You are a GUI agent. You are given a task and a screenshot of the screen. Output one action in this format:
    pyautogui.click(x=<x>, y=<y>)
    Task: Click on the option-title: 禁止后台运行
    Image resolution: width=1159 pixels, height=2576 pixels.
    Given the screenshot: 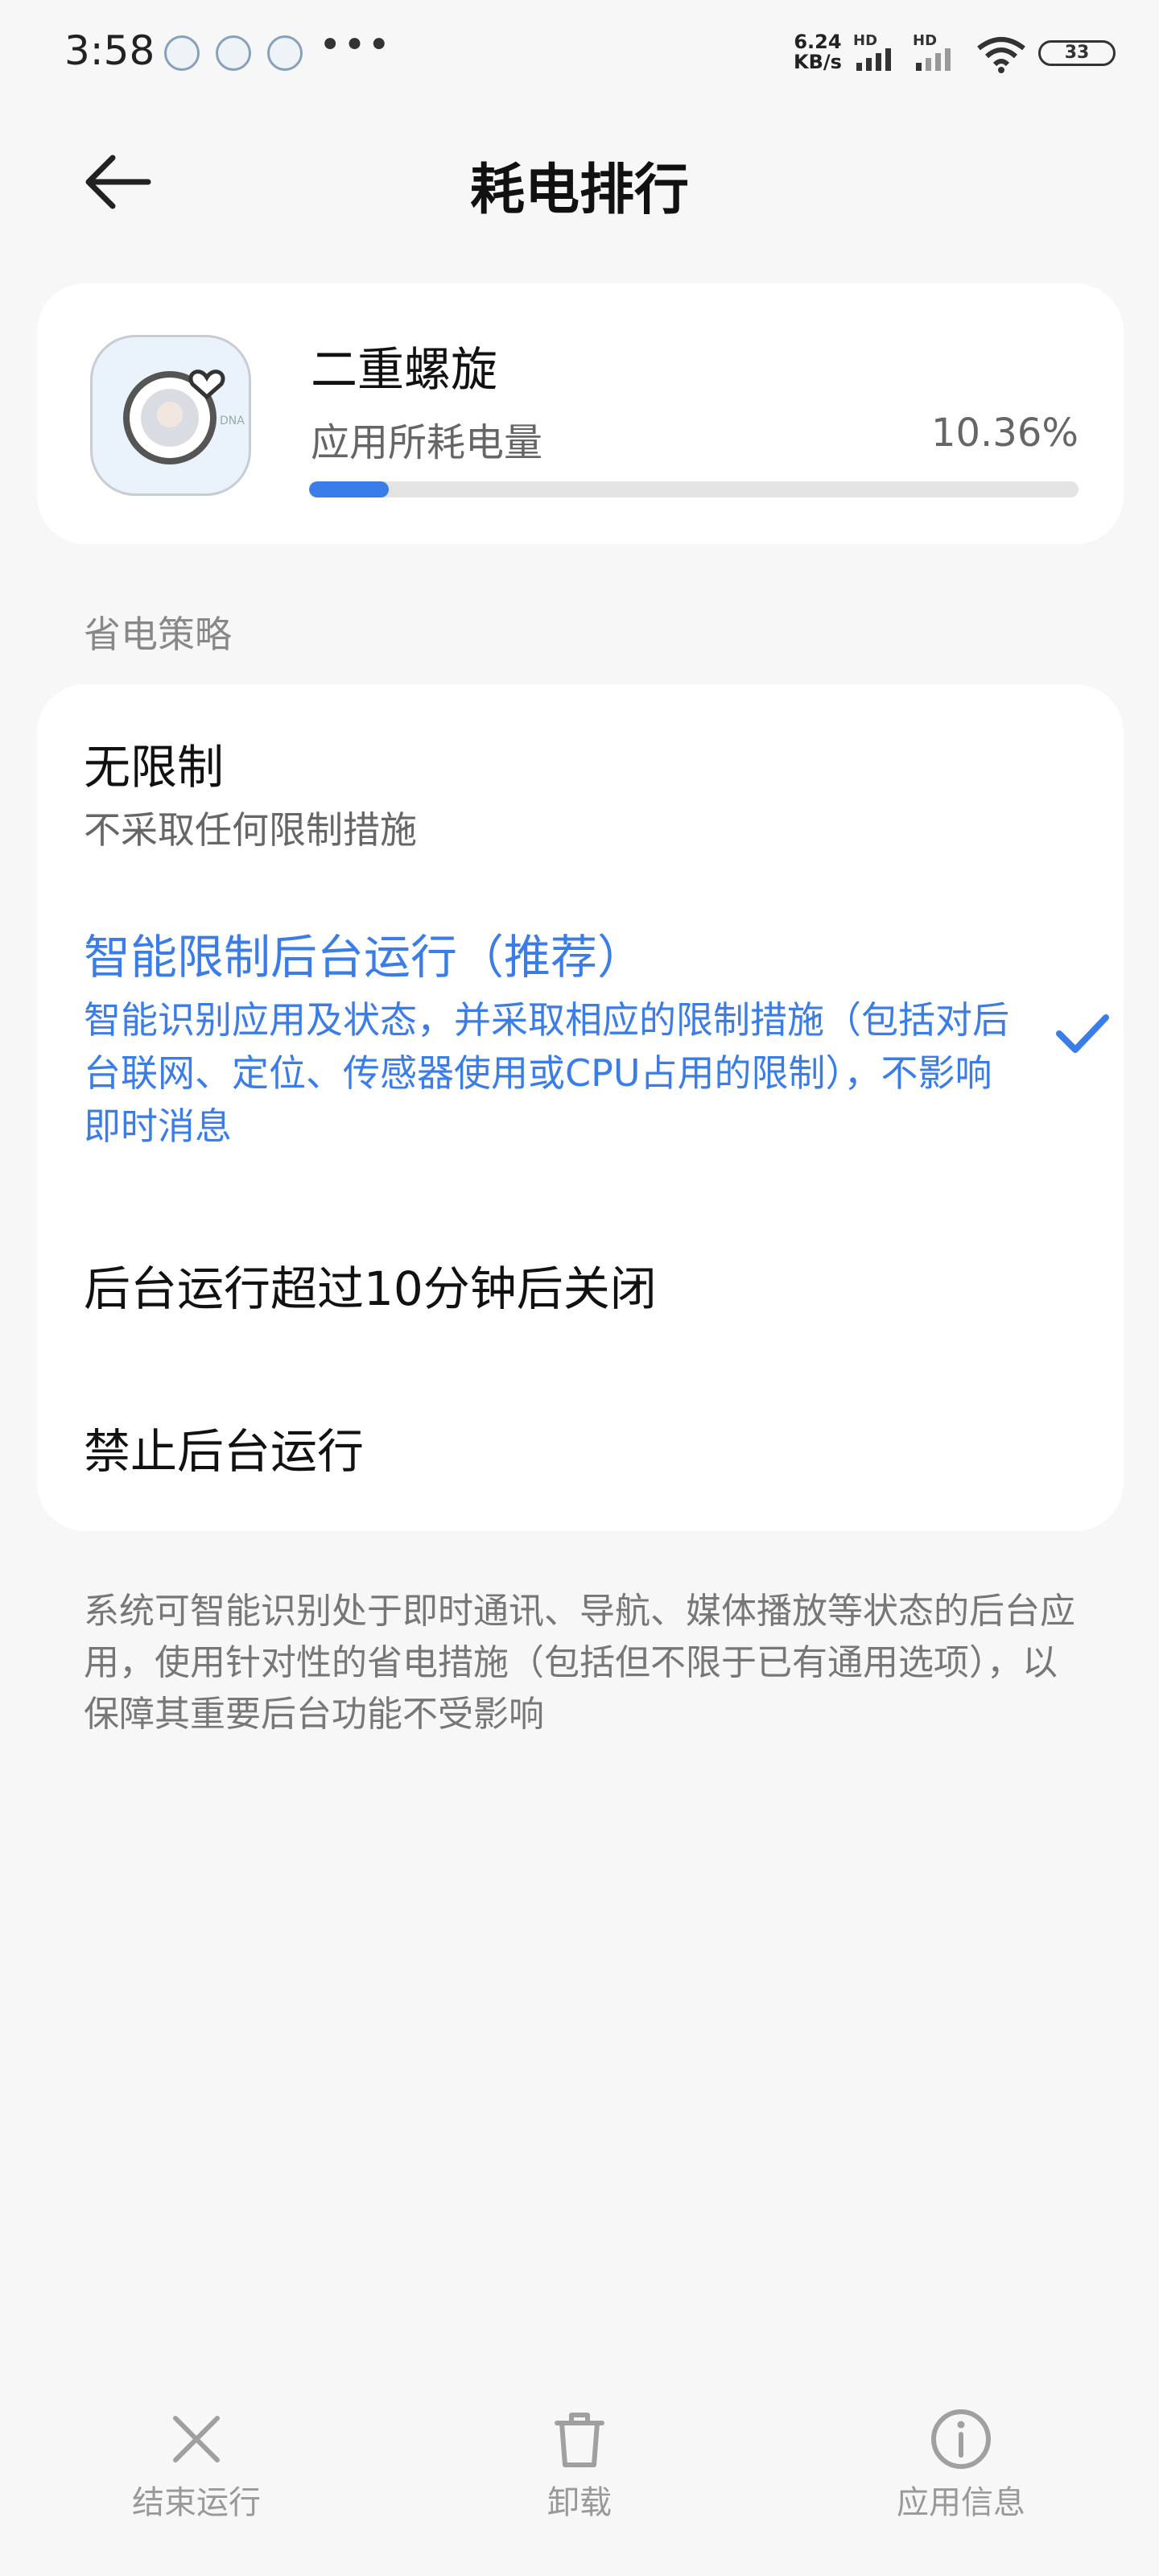 What is the action you would take?
    pyautogui.click(x=224, y=1451)
    